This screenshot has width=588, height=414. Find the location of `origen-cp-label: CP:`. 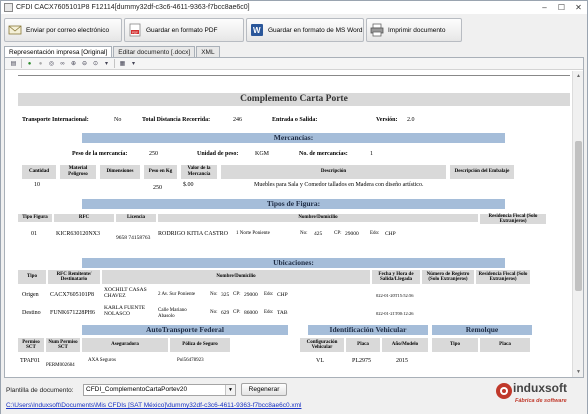

origen-cp-label: CP: is located at coordinates (237, 294).